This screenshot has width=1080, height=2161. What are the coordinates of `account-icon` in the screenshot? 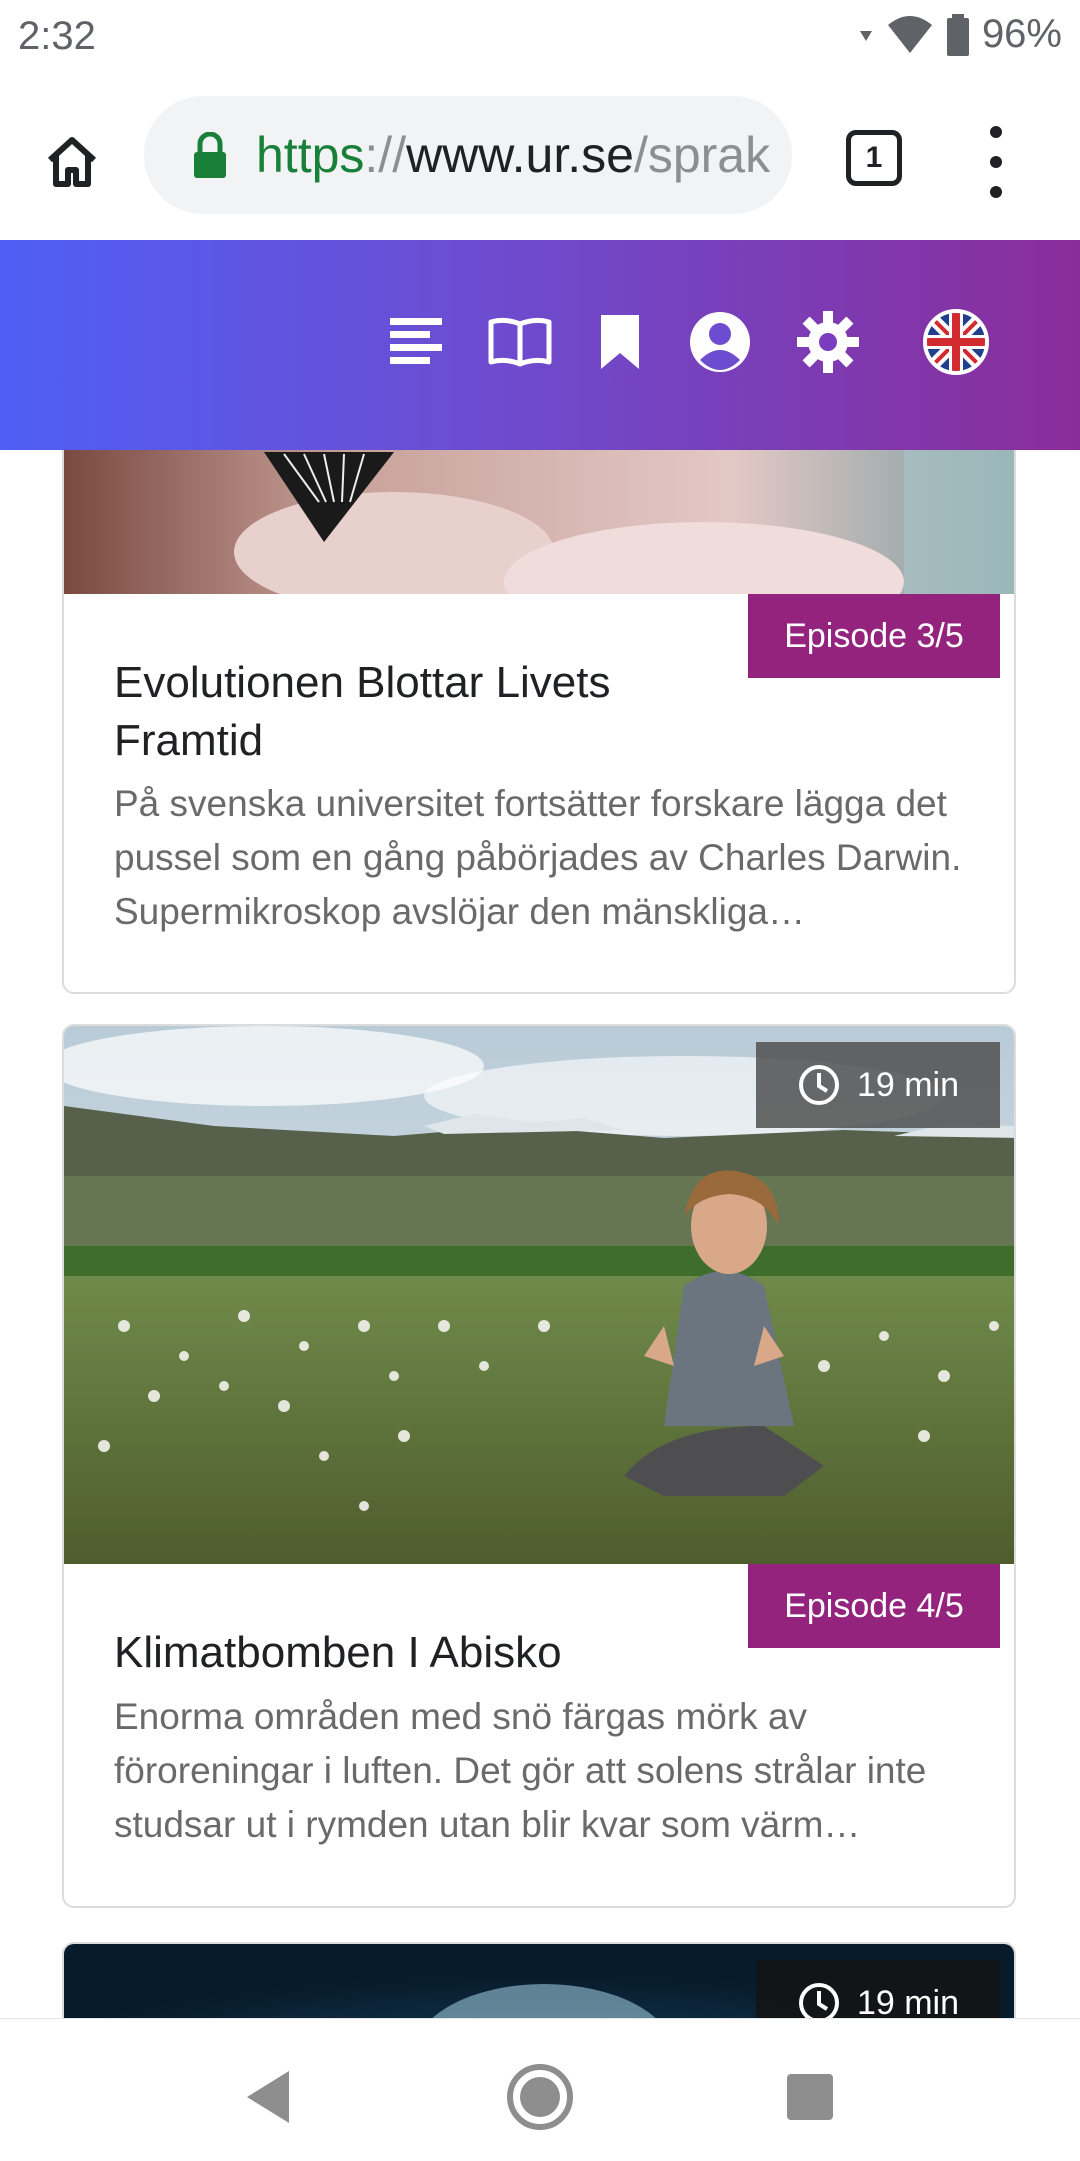 It's located at (720, 342).